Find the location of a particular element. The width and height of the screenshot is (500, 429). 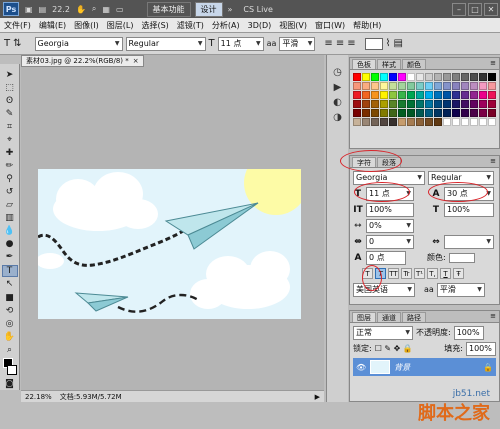

faux-bold-button: T is located at coordinates (367, 273).